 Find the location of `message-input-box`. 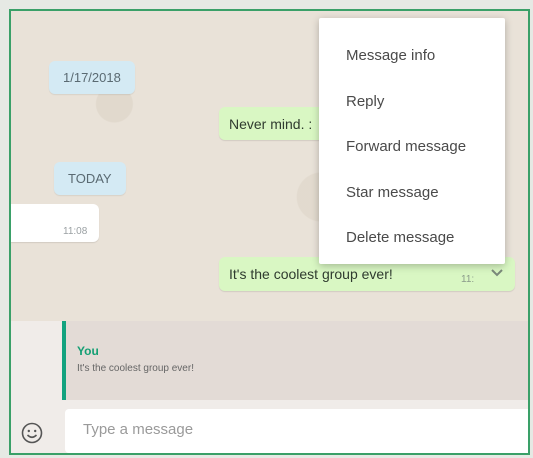

message-input-box is located at coordinates (296, 431).